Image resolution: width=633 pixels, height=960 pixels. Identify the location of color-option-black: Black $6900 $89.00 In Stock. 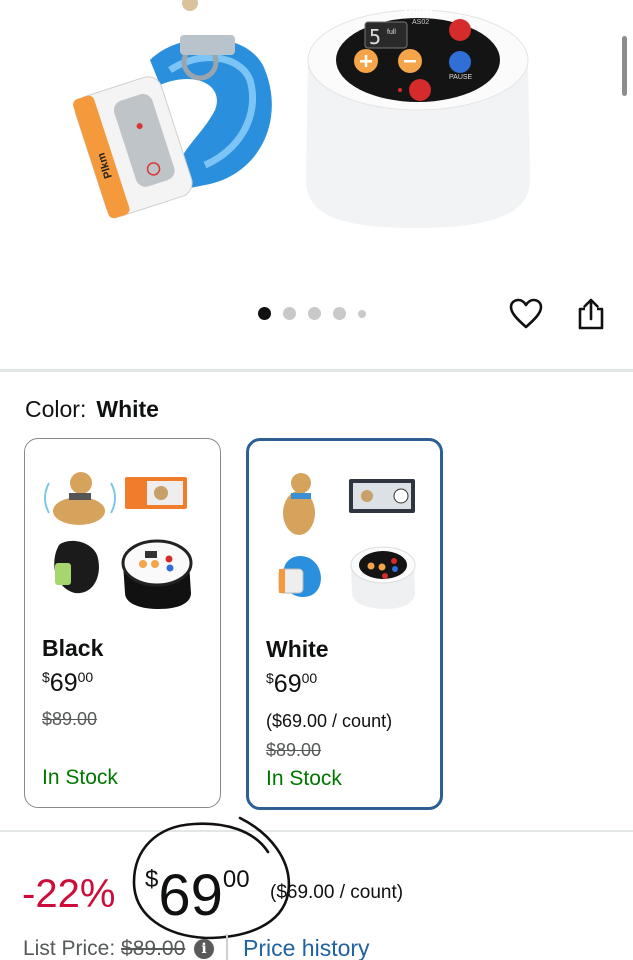
(122, 623).